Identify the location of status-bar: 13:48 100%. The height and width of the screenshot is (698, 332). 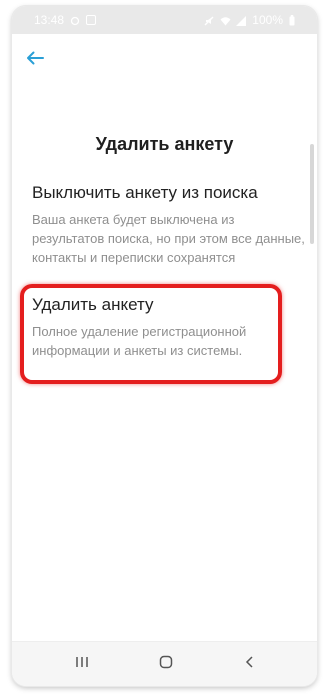
(164, 20).